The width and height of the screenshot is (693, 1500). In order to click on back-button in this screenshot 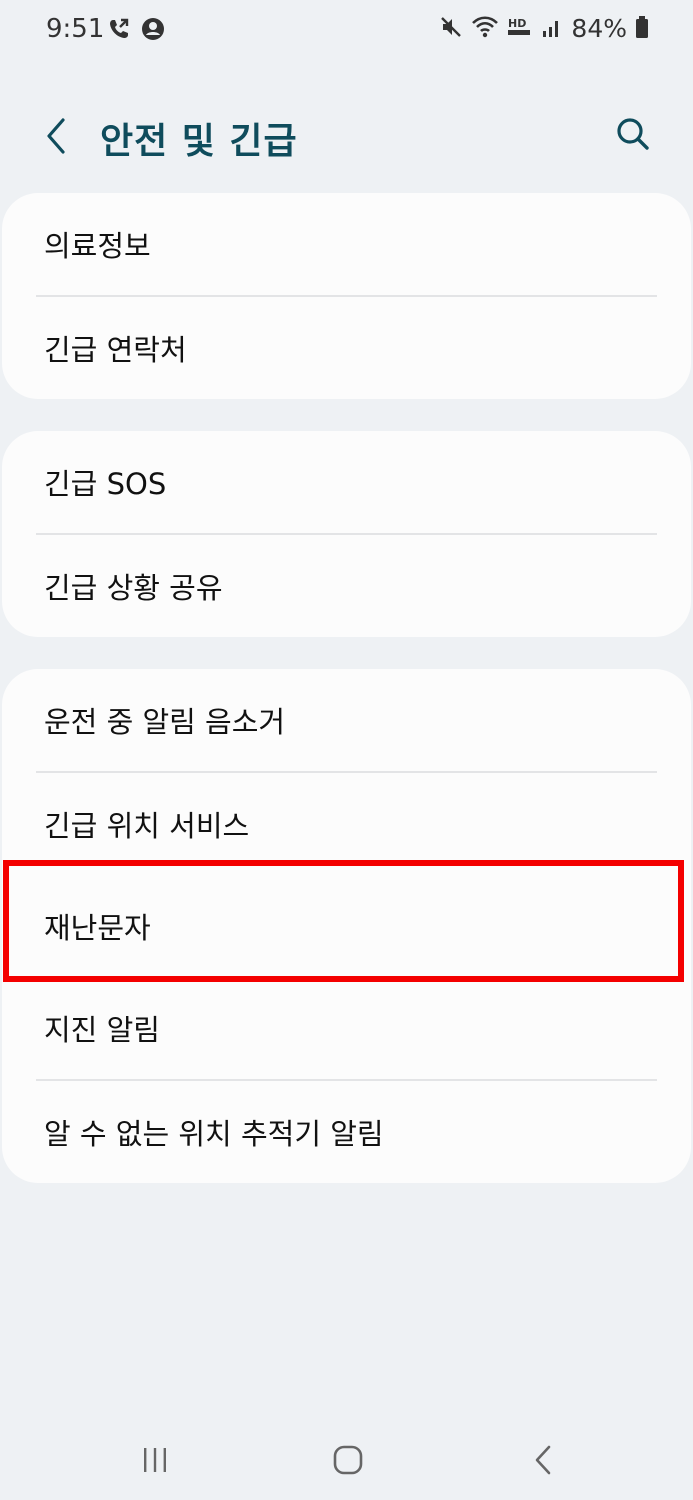, I will do `click(56, 136)`.